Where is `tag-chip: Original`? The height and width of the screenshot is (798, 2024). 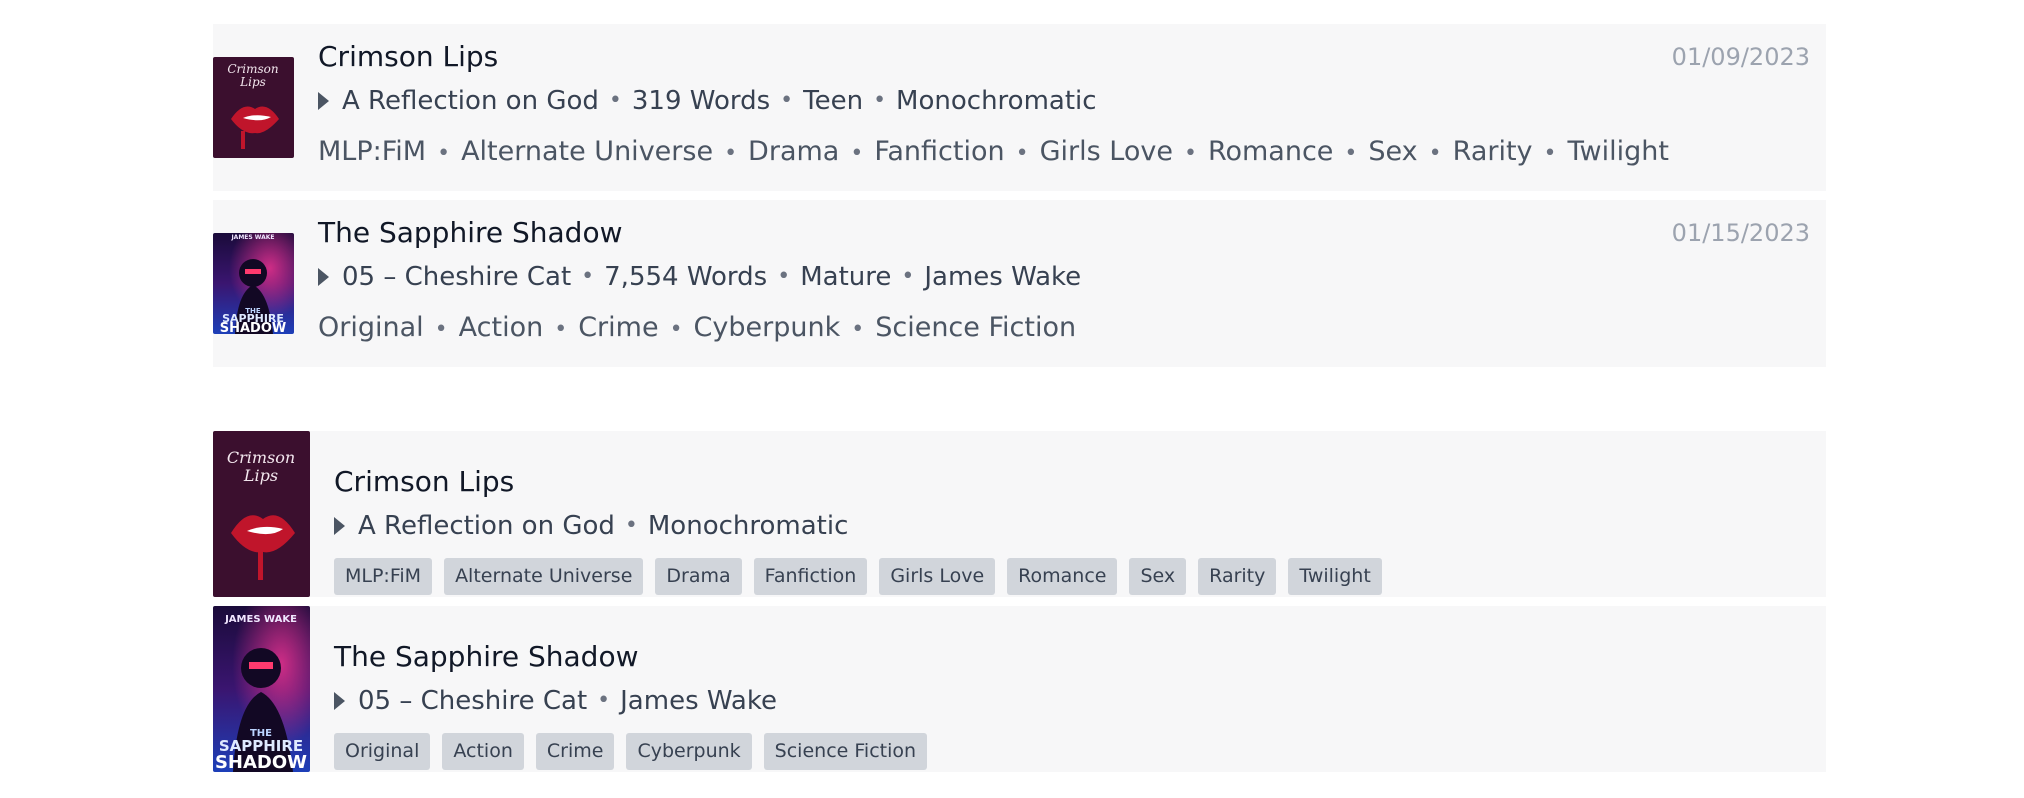
tag-chip: Original is located at coordinates (382, 751).